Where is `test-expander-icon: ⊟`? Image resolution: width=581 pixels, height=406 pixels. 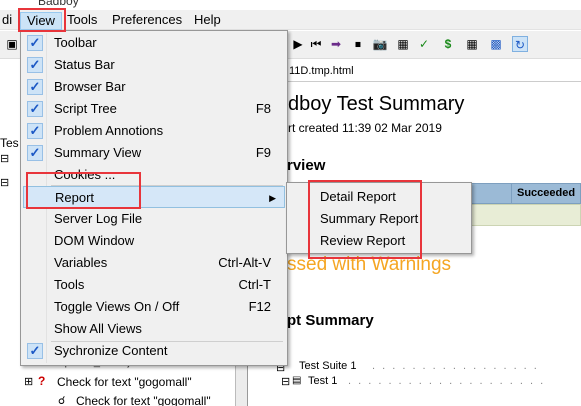
test-expander-icon: ⊟ is located at coordinates (285, 381).